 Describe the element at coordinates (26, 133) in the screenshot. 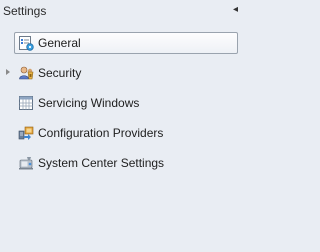

I see `configuration-providers-icon` at that location.